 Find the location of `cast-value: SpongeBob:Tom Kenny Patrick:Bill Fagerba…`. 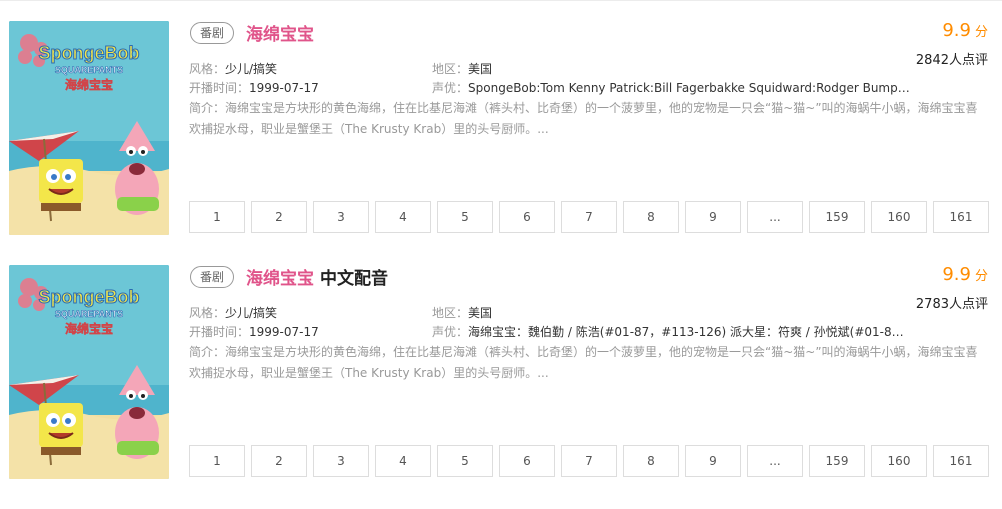

cast-value: SpongeBob:Tom Kenny Patrick:Bill Fagerba… is located at coordinates (689, 88).